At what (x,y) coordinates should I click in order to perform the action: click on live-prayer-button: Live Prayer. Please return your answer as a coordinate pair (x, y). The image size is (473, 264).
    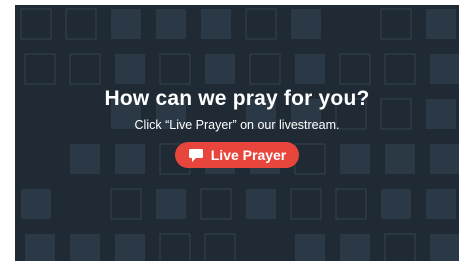
    Looking at the image, I should click on (237, 155).